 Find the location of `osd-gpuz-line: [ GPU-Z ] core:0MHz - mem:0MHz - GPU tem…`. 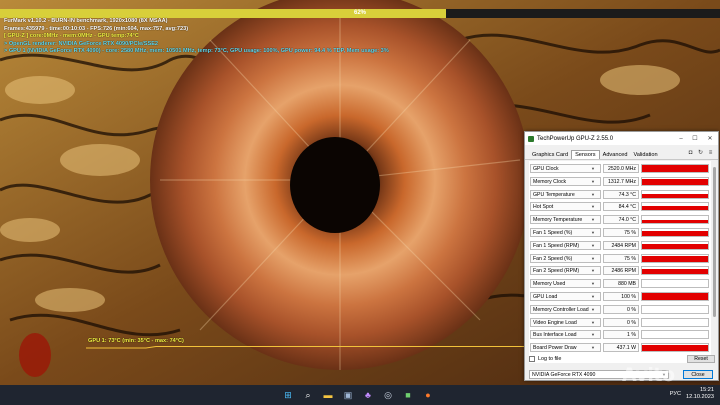

osd-gpuz-line: [ GPU-Z ] core:0MHz - mem:0MHz - GPU tem… is located at coordinates (71, 36).